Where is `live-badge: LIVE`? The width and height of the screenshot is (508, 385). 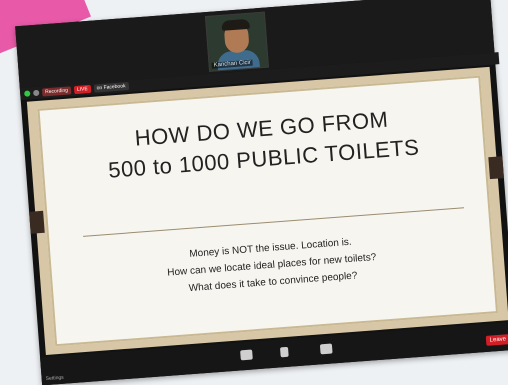 live-badge: LIVE is located at coordinates (82, 89).